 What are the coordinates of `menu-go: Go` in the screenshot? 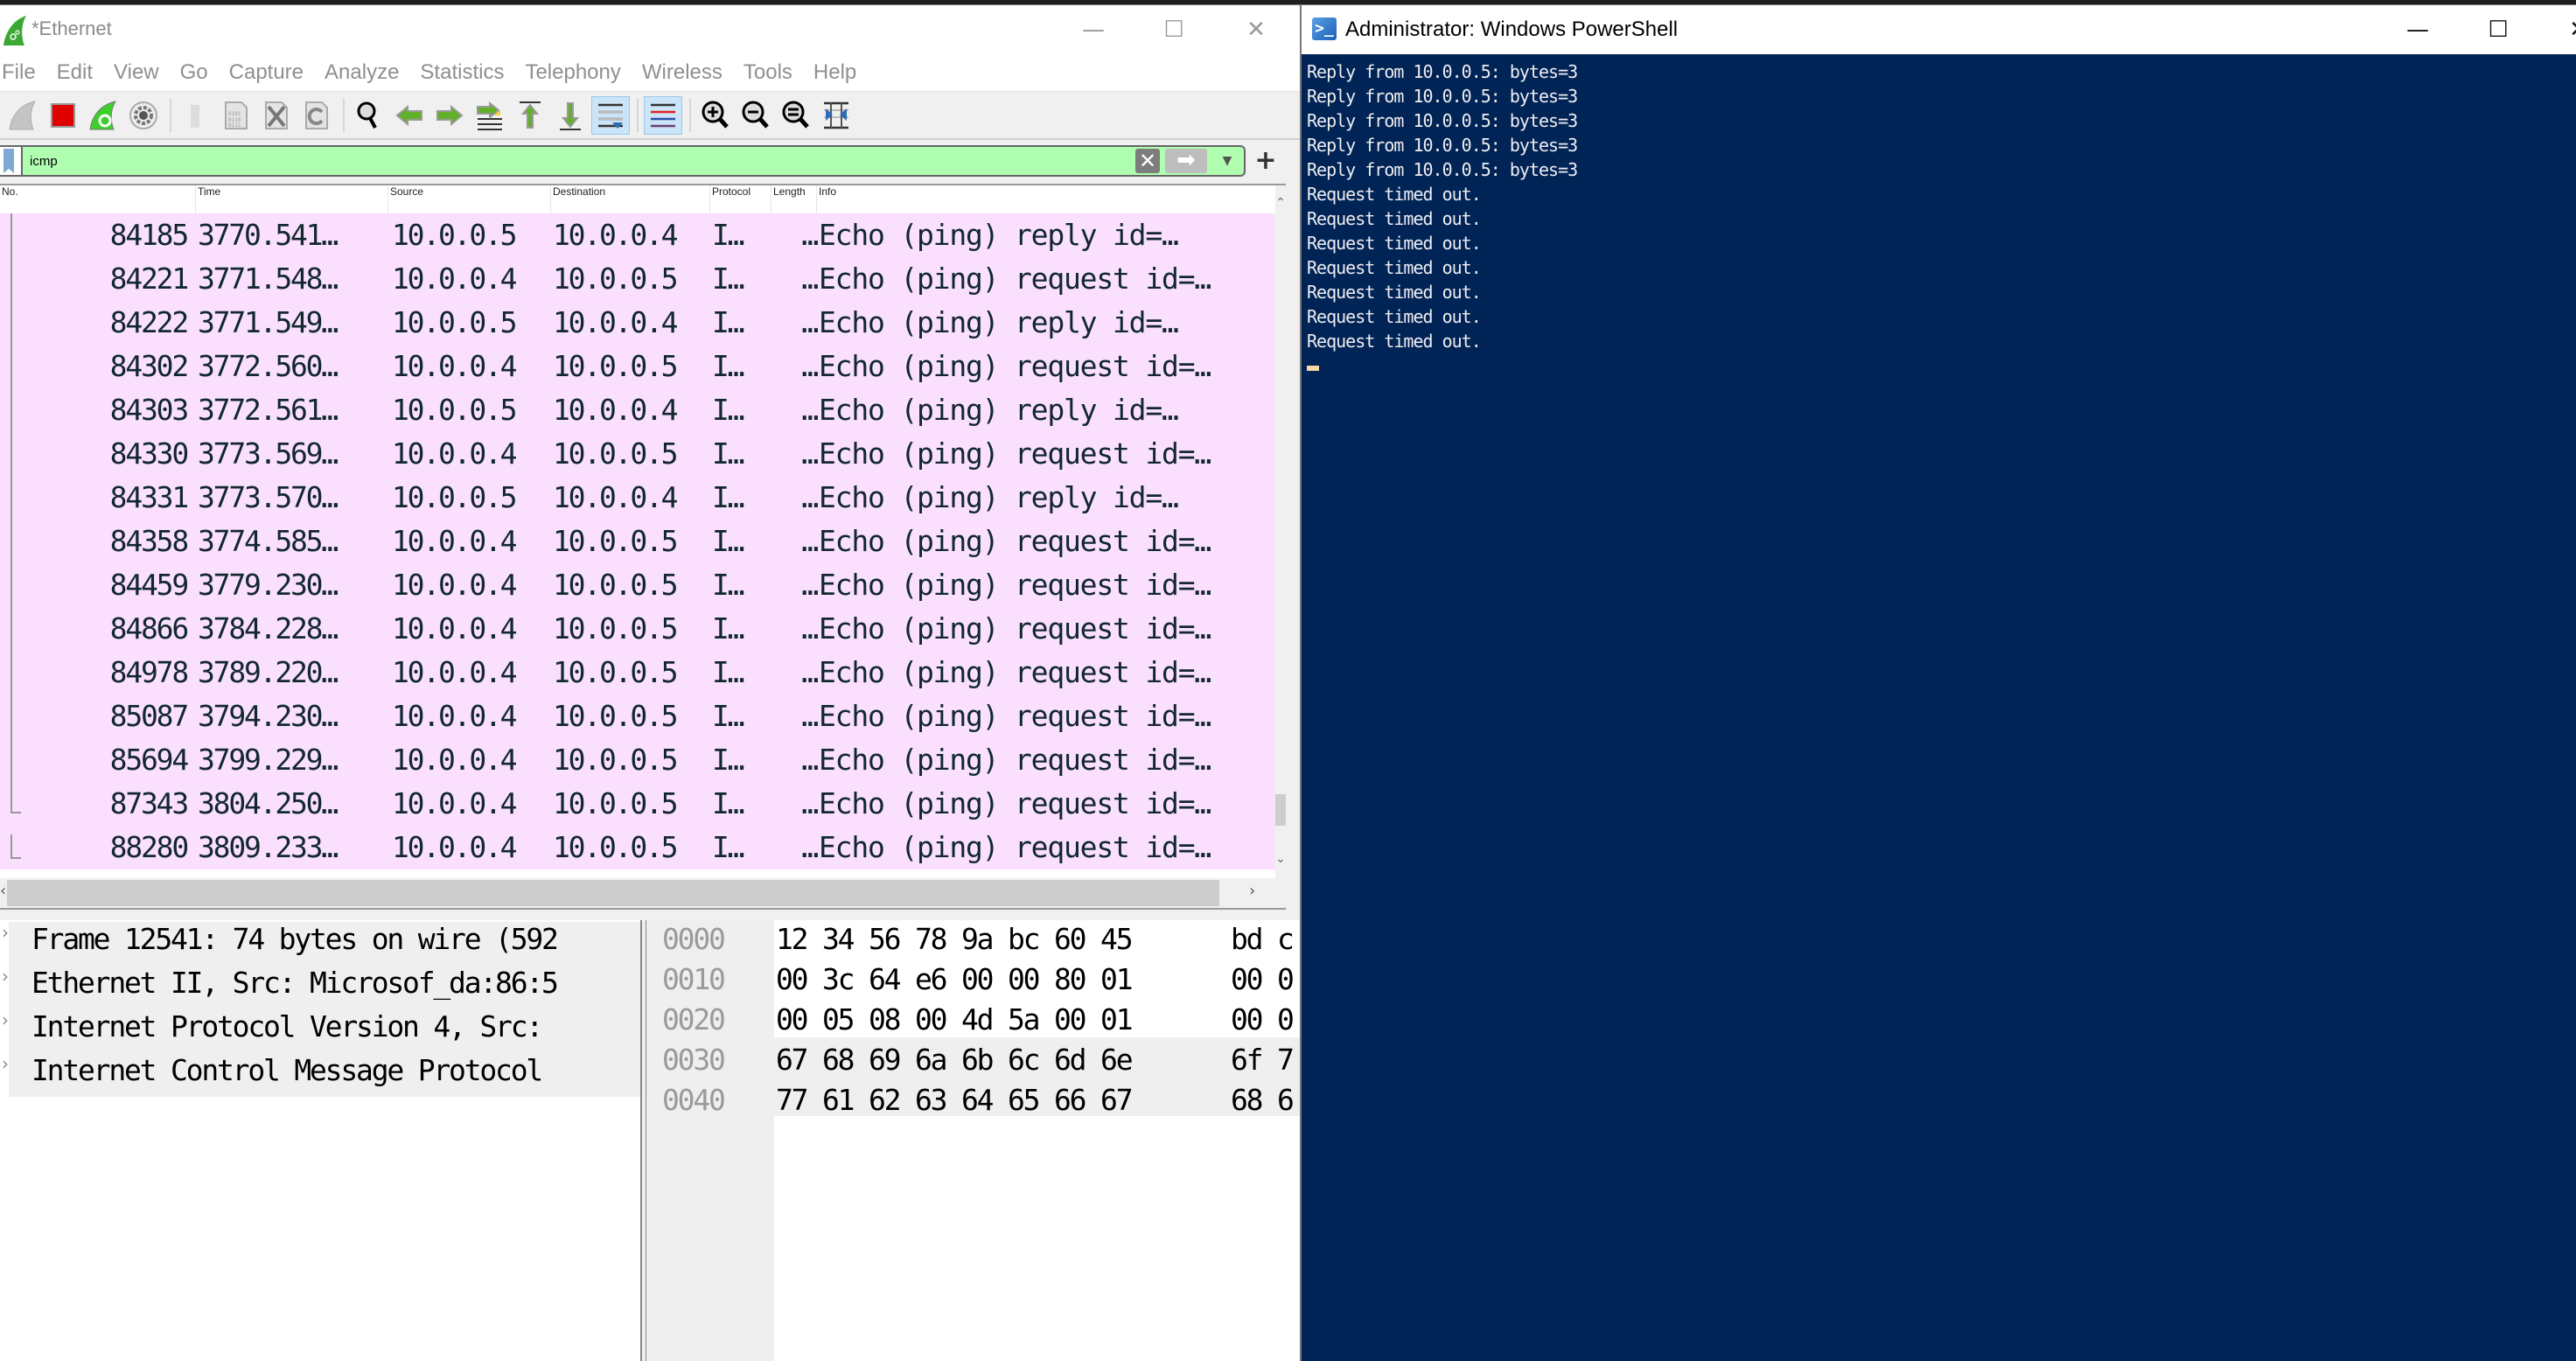 It's located at (198, 72).